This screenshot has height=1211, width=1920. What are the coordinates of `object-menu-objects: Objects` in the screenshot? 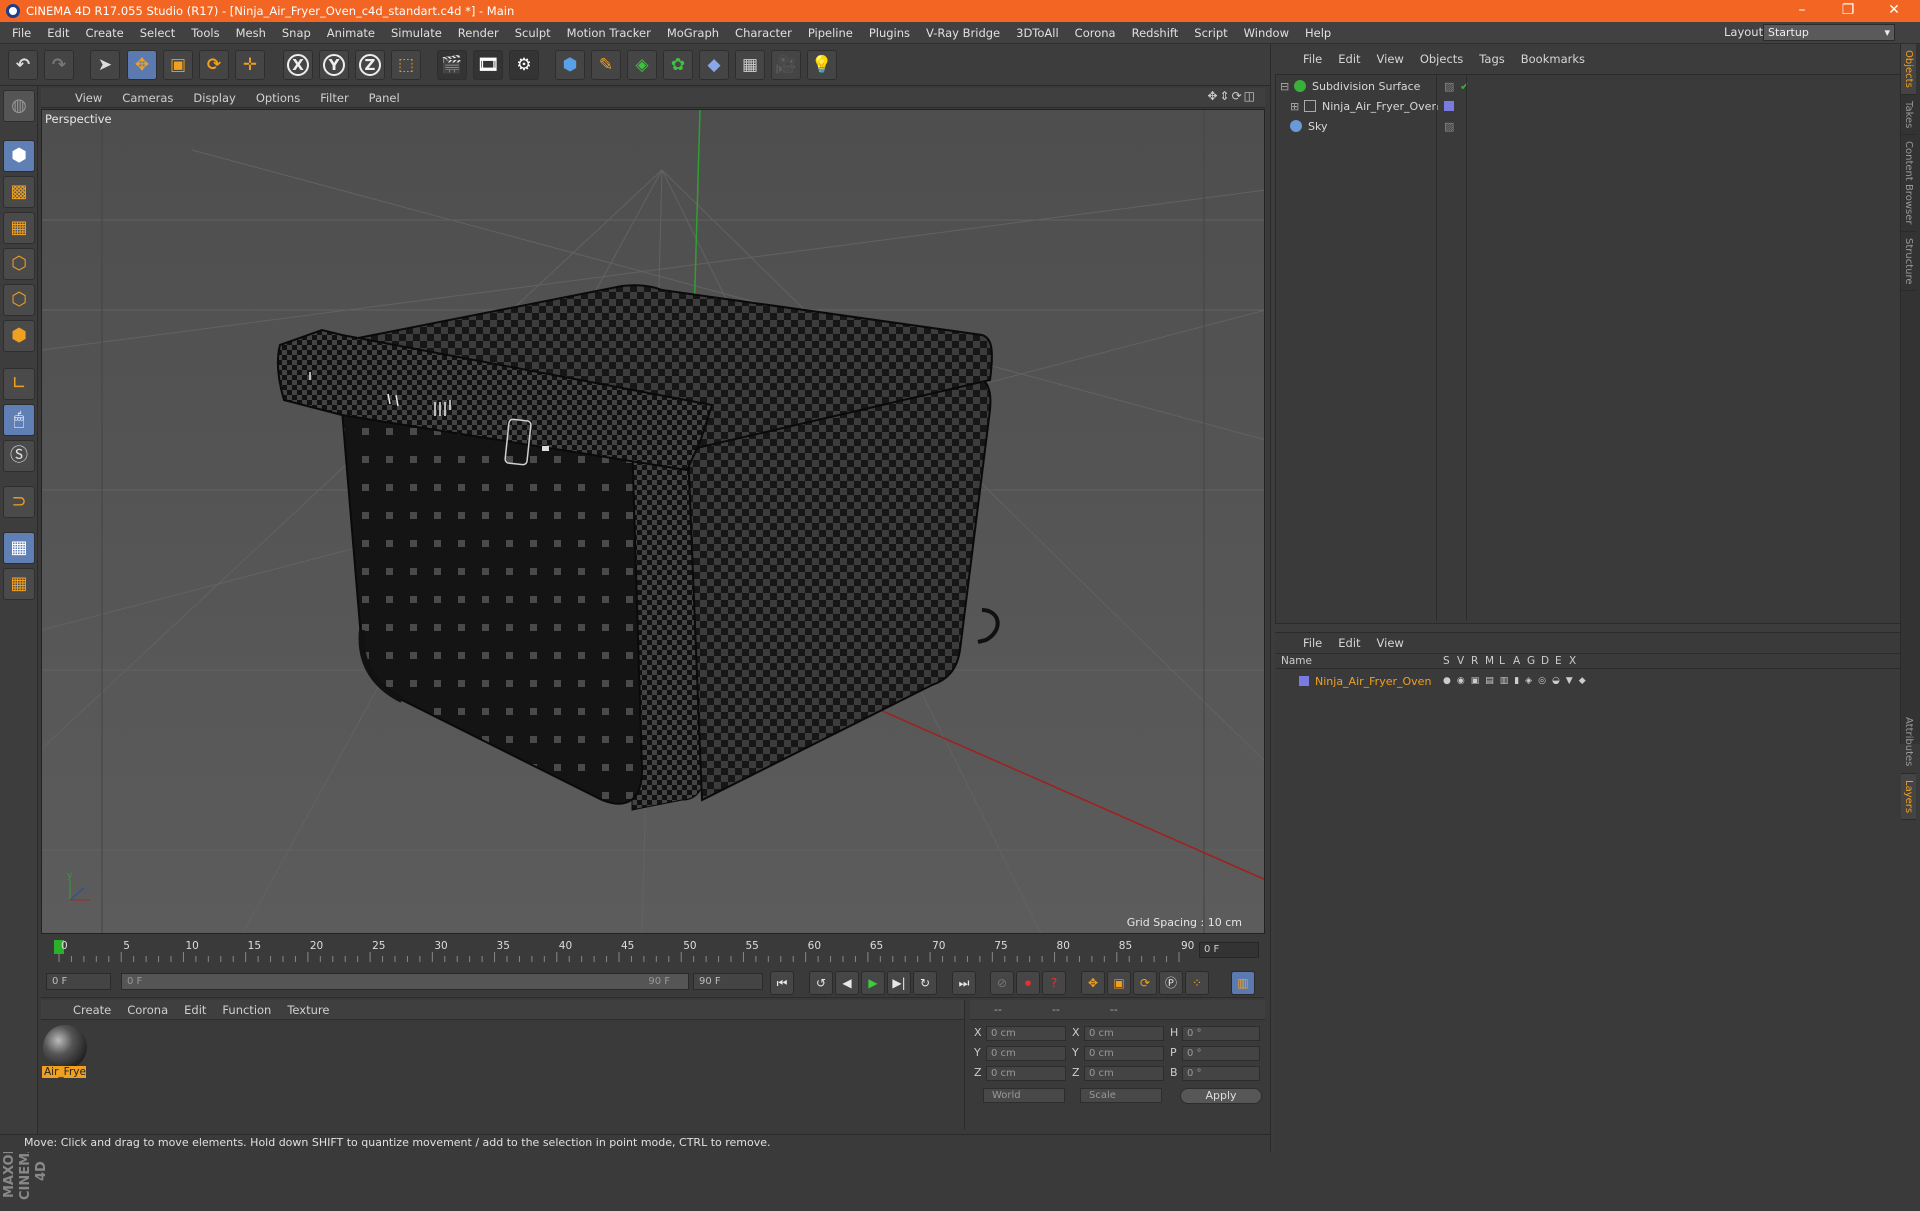 It's located at (1441, 59).